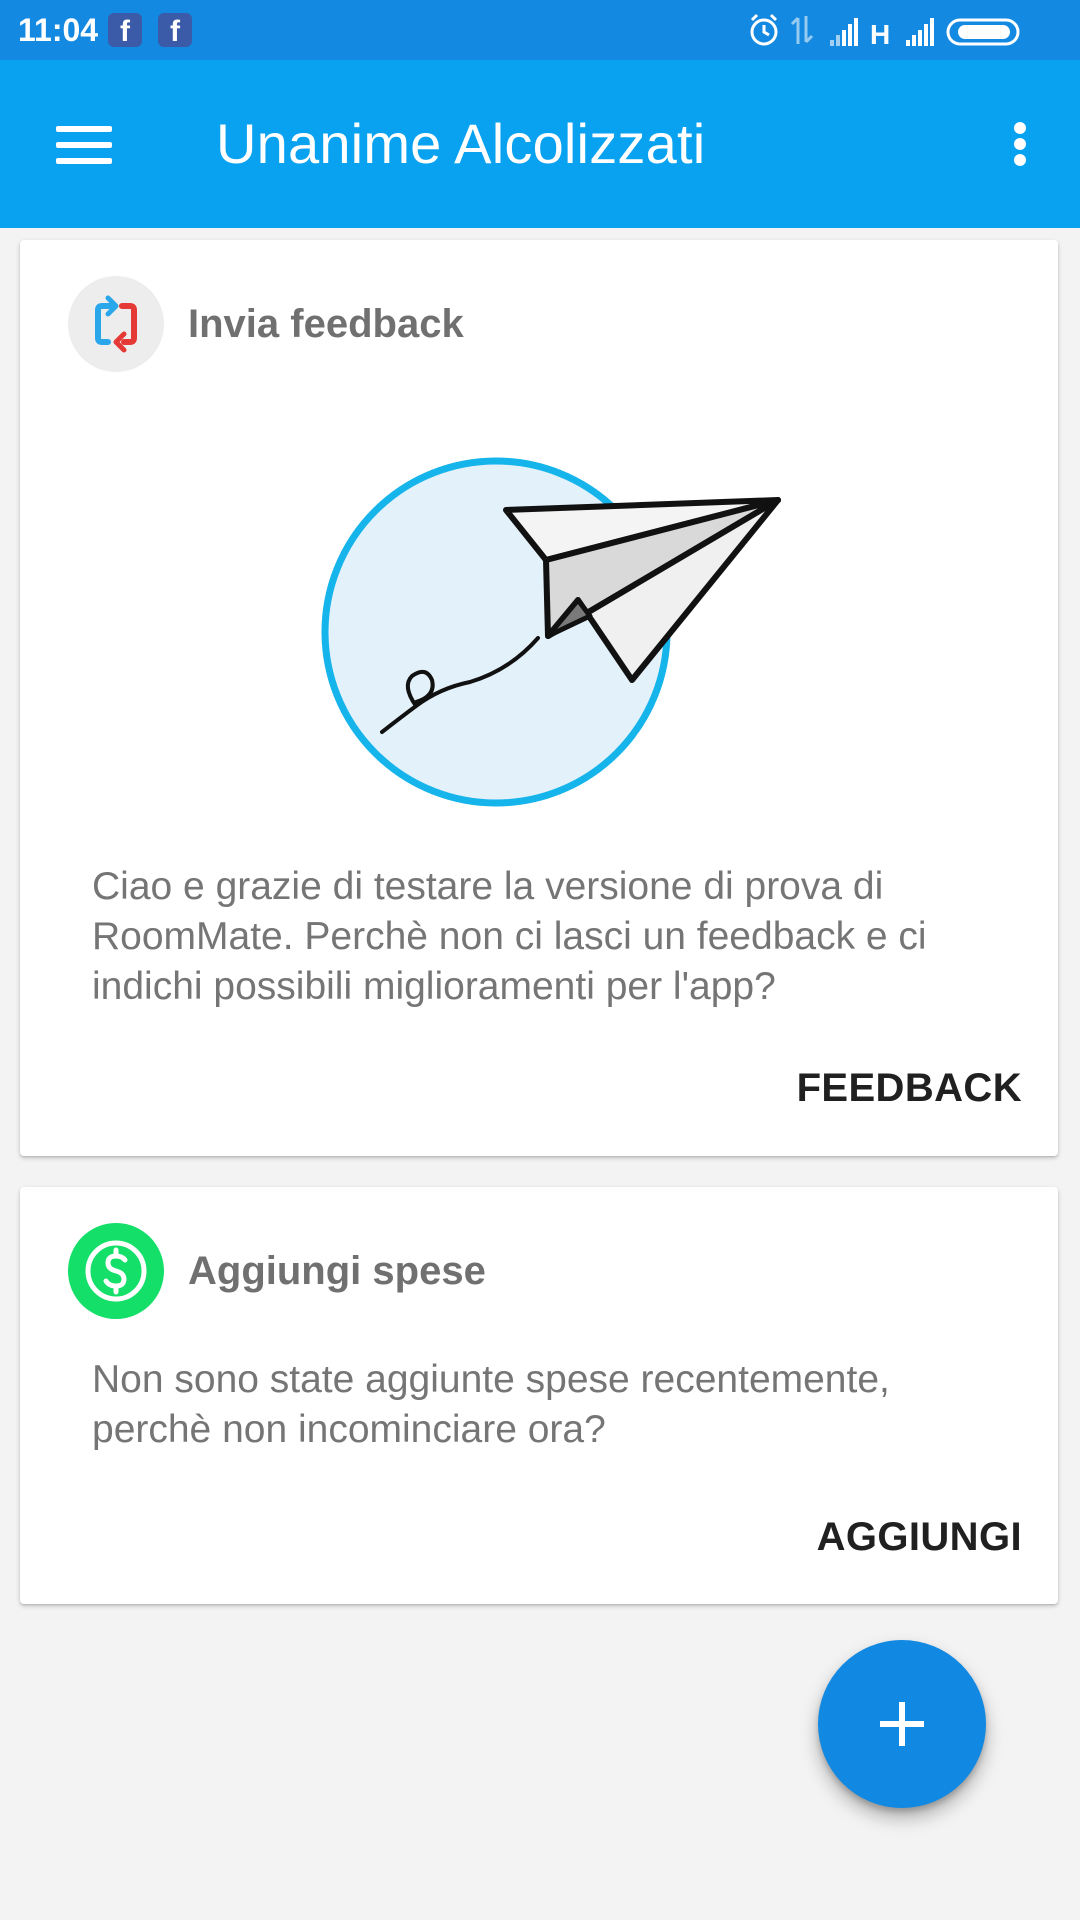  Describe the element at coordinates (1020, 144) in the screenshot. I see `more-vert-icon` at that location.